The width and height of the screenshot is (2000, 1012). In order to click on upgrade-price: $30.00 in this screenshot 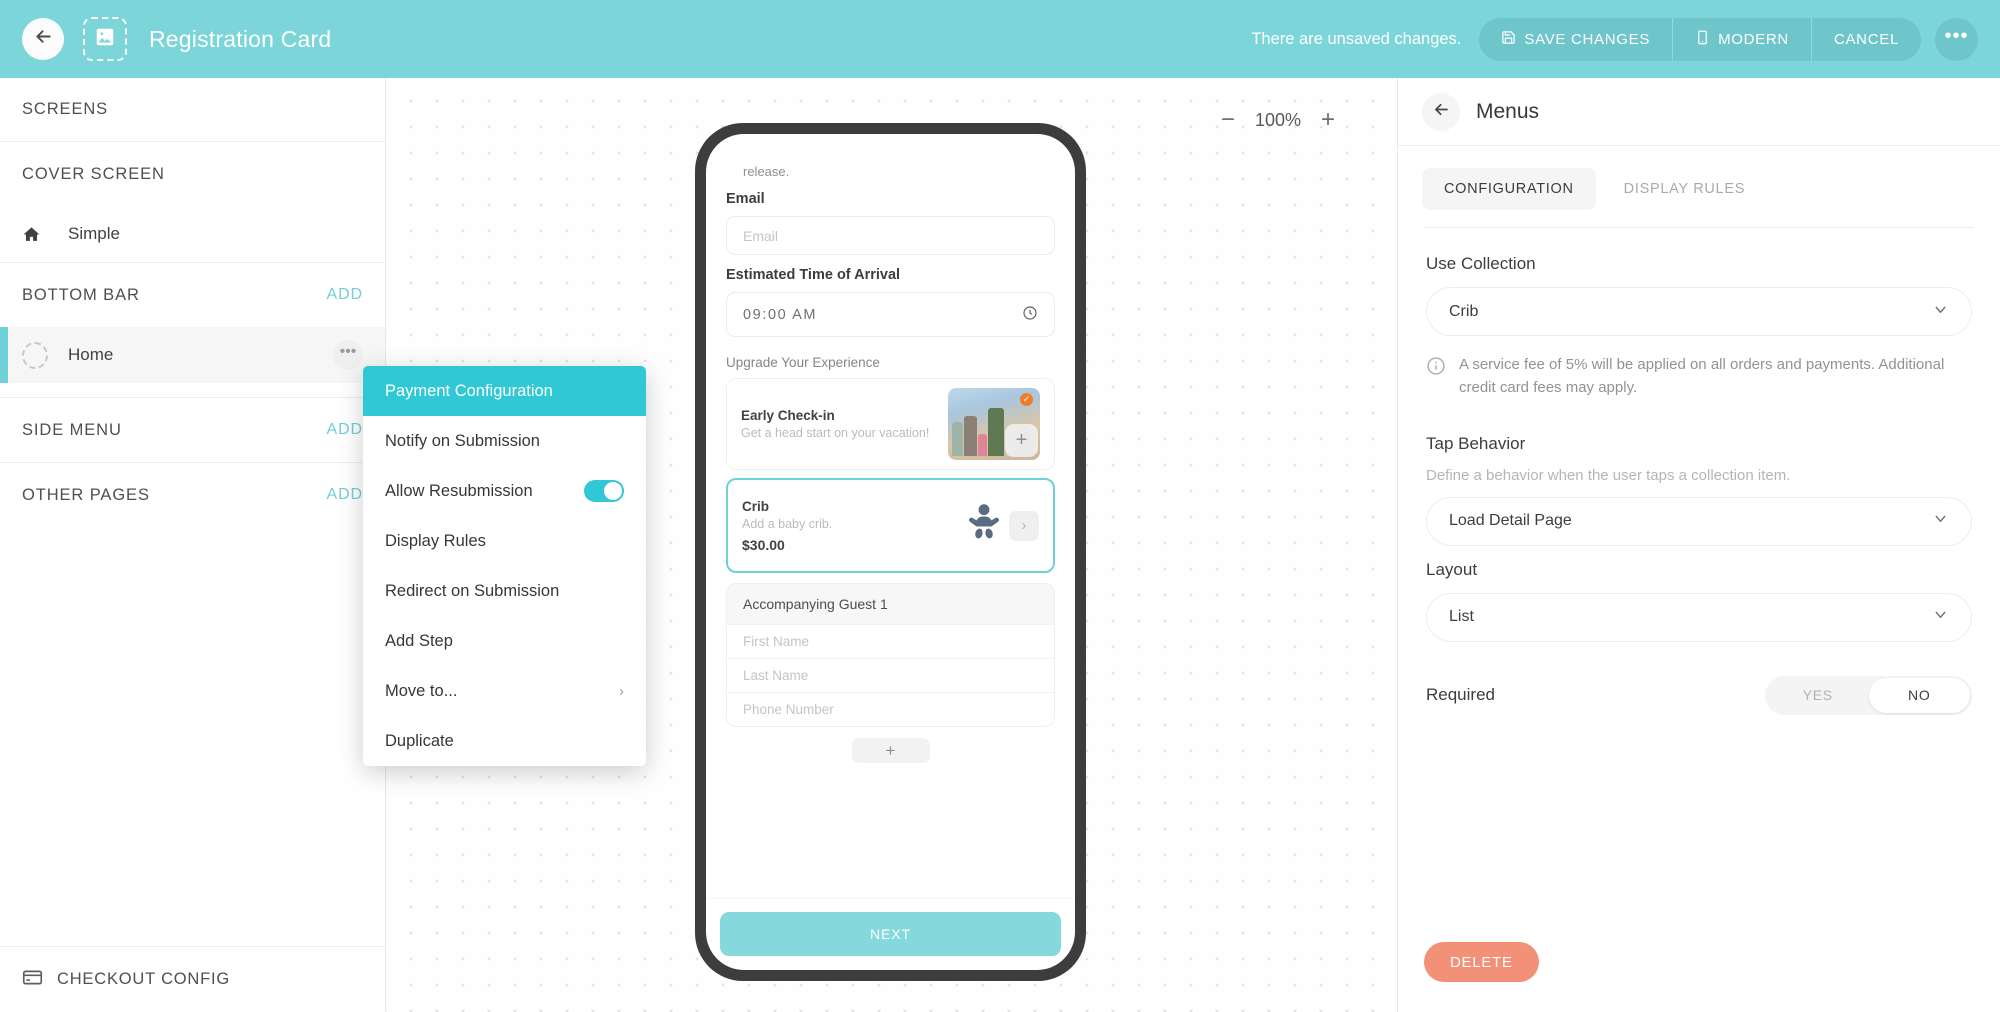, I will do `click(763, 544)`.